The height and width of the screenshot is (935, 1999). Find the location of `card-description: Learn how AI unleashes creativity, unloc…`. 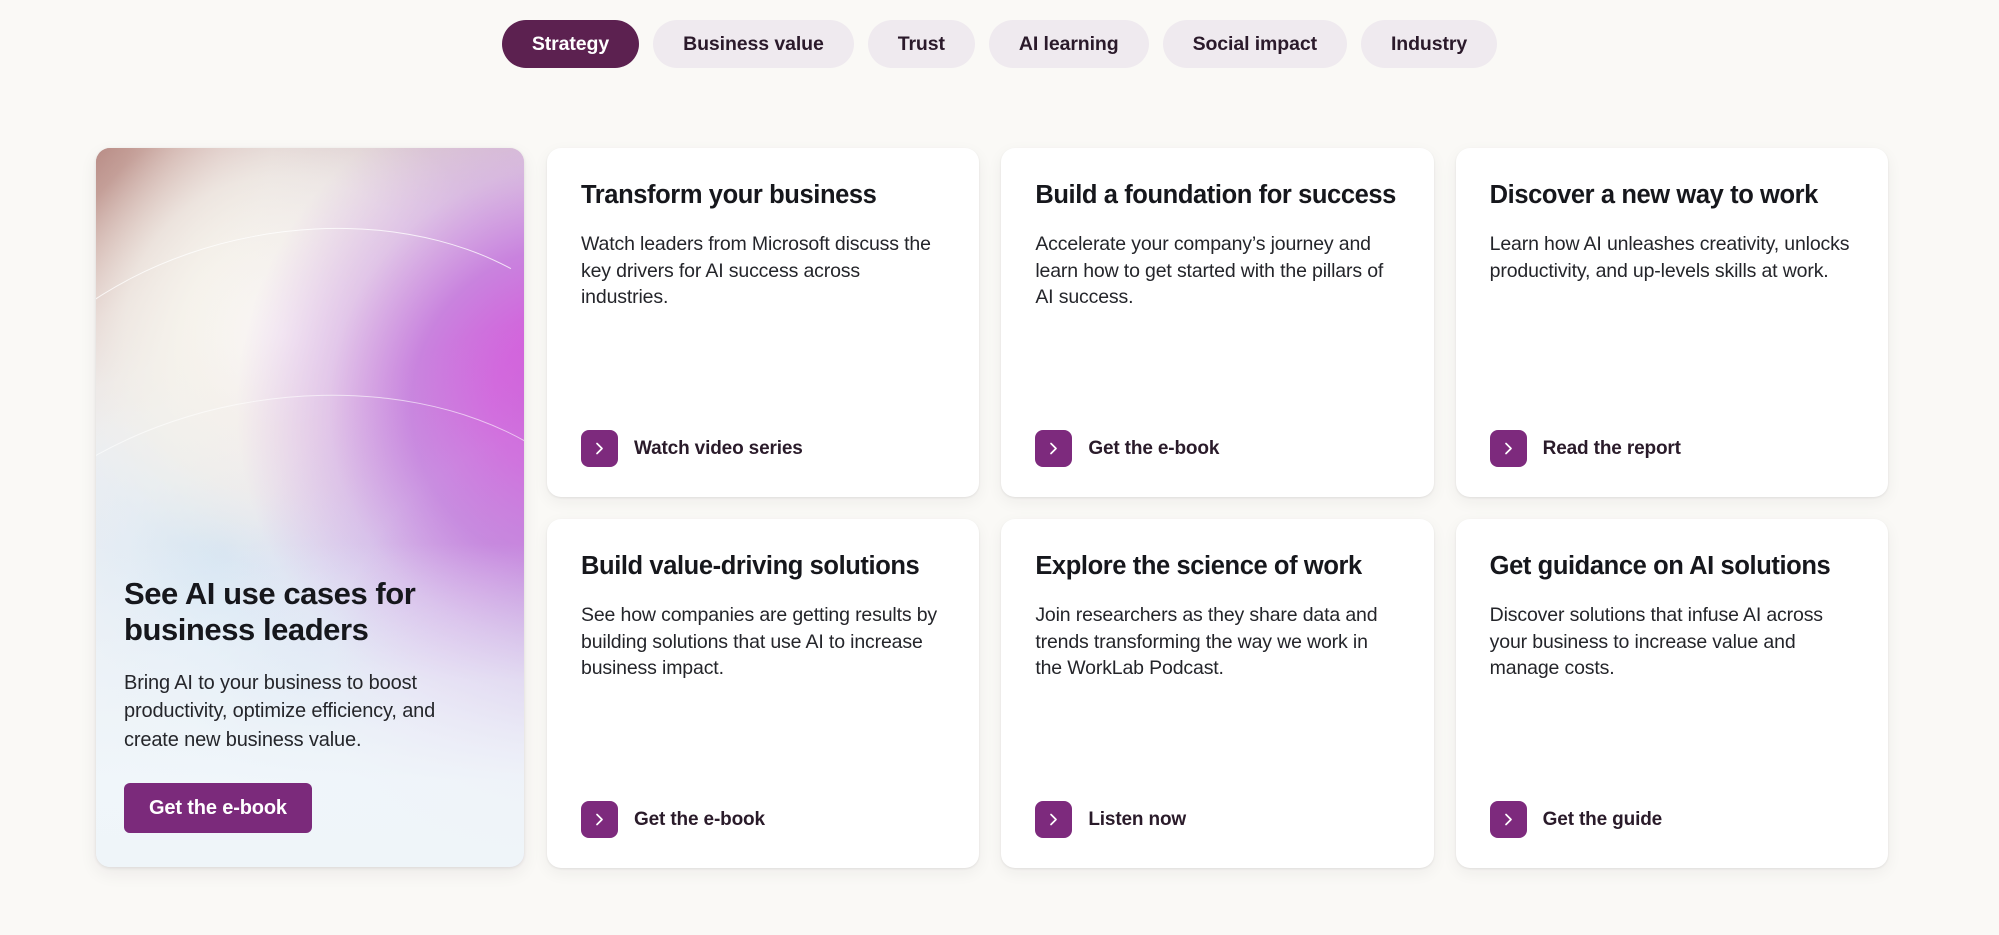

card-description: Learn how AI unleashes creativity, unloc… is located at coordinates (1669, 257).